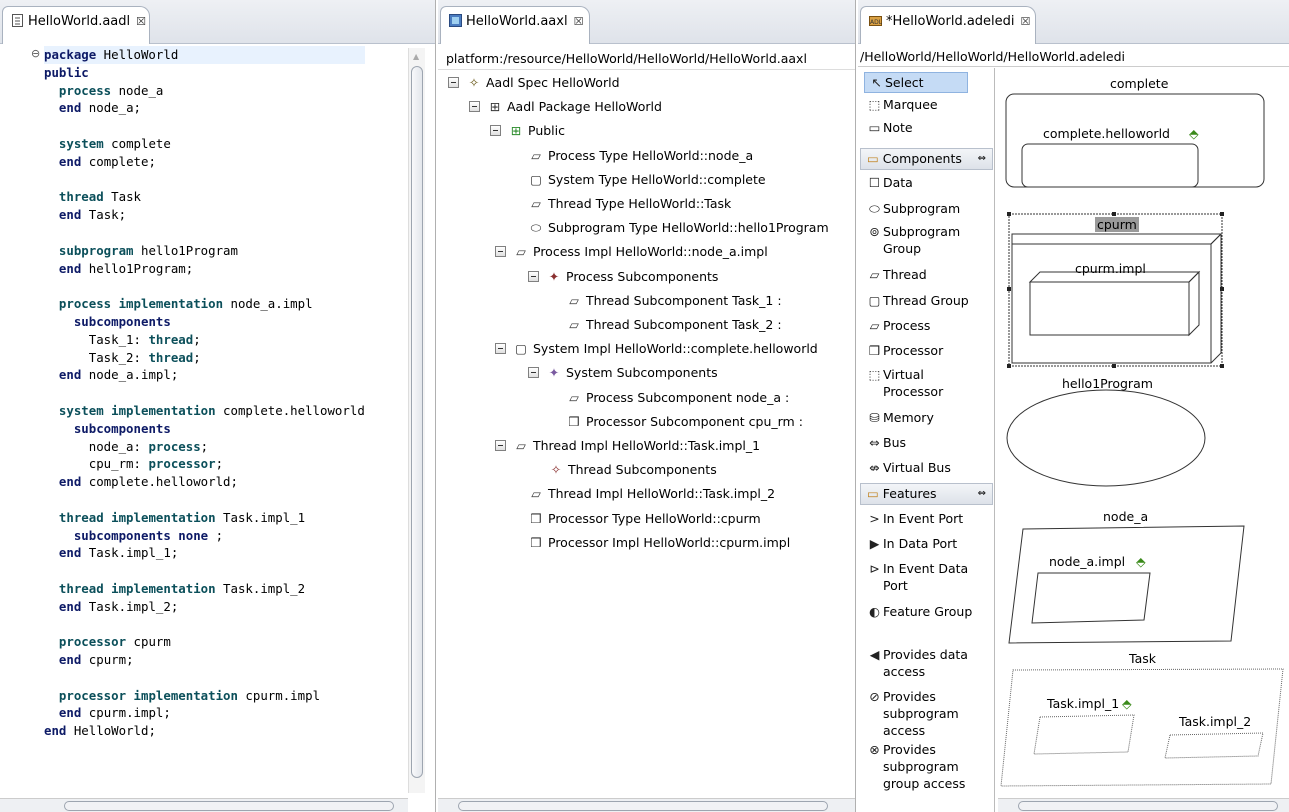 Image resolution: width=1289 pixels, height=812 pixels. I want to click on code-line: Task_1: thread;, so click(204, 340).